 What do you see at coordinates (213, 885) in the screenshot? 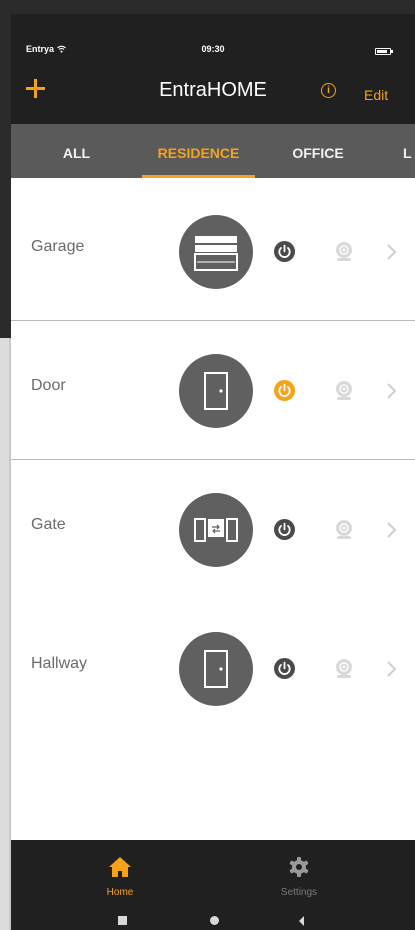
I see `bottom-nav: Home Settings` at bounding box center [213, 885].